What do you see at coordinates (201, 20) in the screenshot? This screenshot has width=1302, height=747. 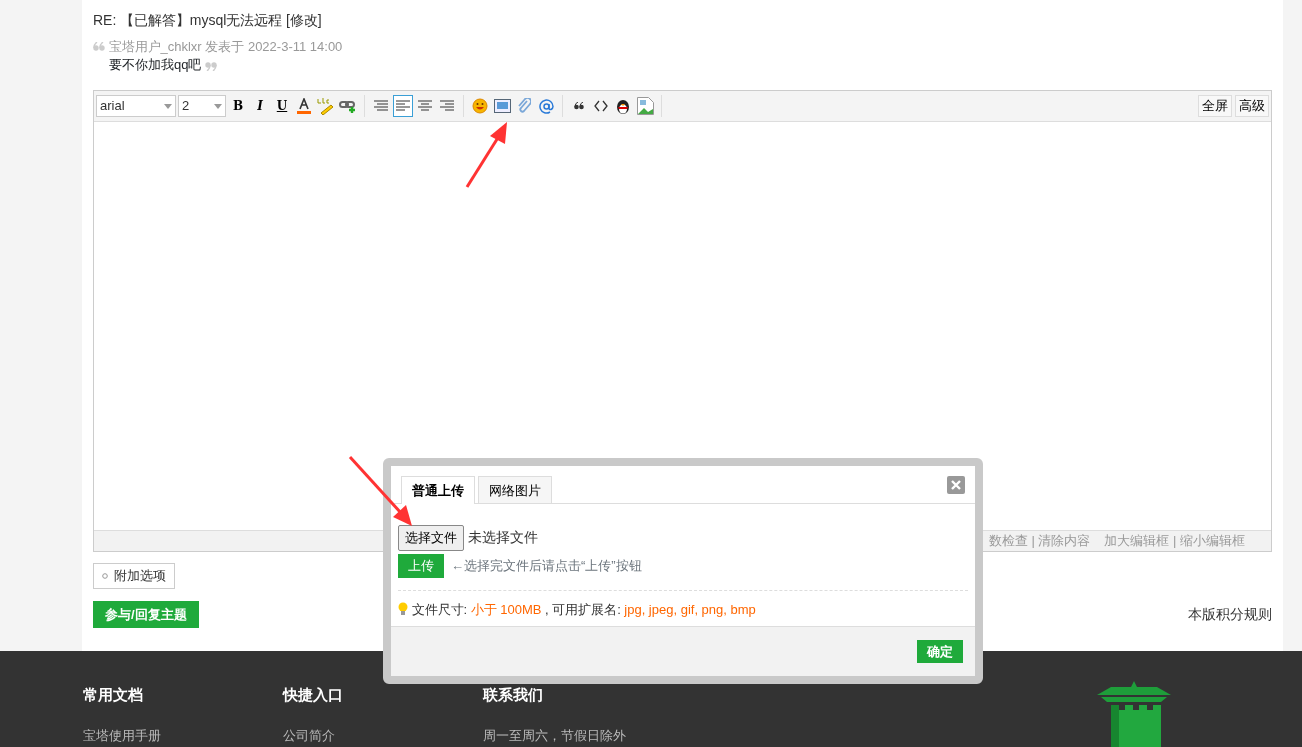 I see `post-title: 【已解答】mysql无法远程` at bounding box center [201, 20].